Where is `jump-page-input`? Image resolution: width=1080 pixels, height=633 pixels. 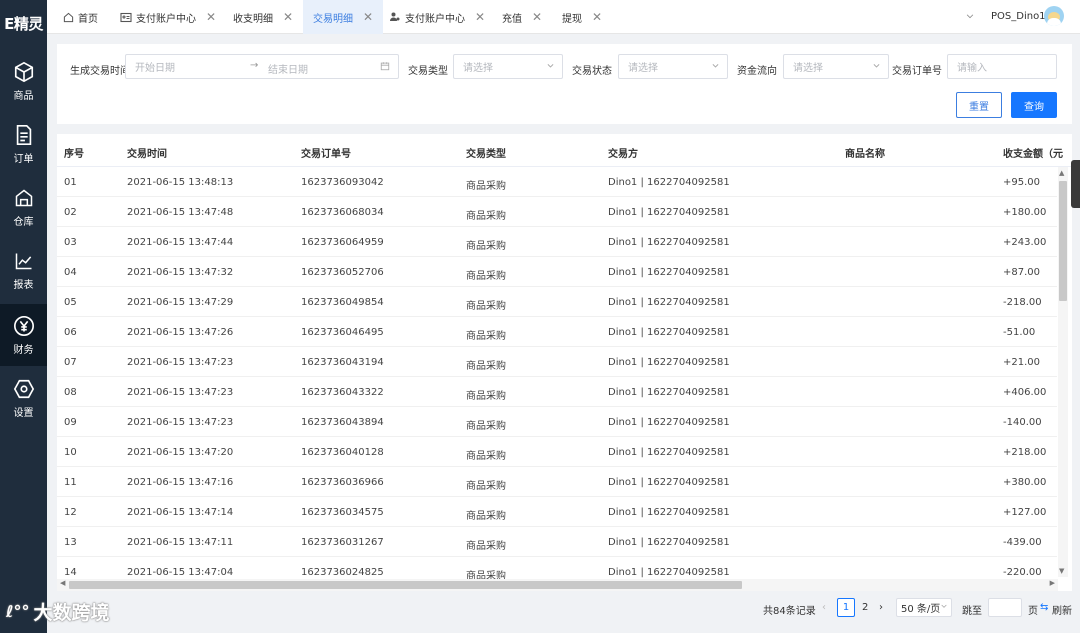
jump-page-input is located at coordinates (1005, 607).